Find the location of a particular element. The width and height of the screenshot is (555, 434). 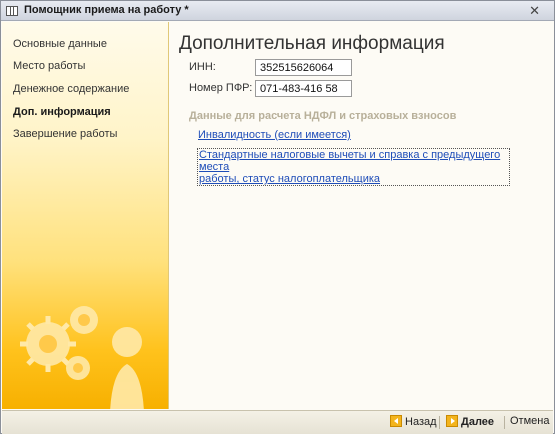

sidebar-item-finish: Завершение работы is located at coordinates (65, 134).